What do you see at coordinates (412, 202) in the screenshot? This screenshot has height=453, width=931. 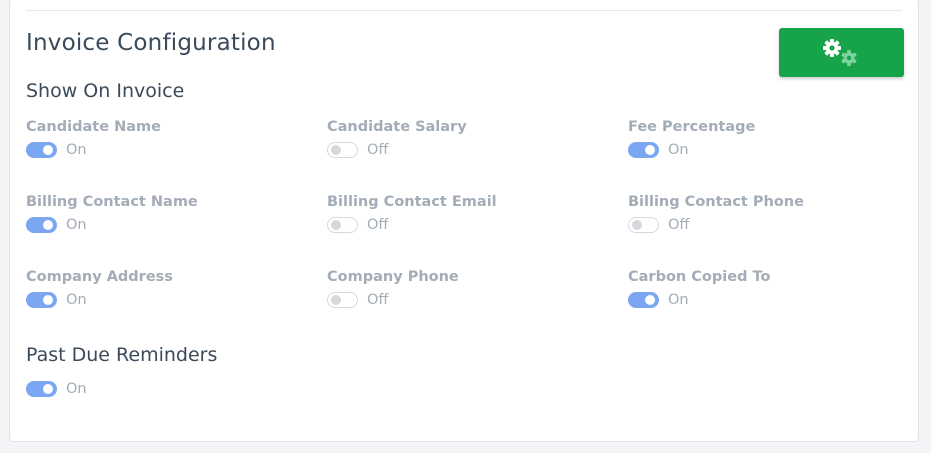 I see `field-label: Billing Contact Email` at bounding box center [412, 202].